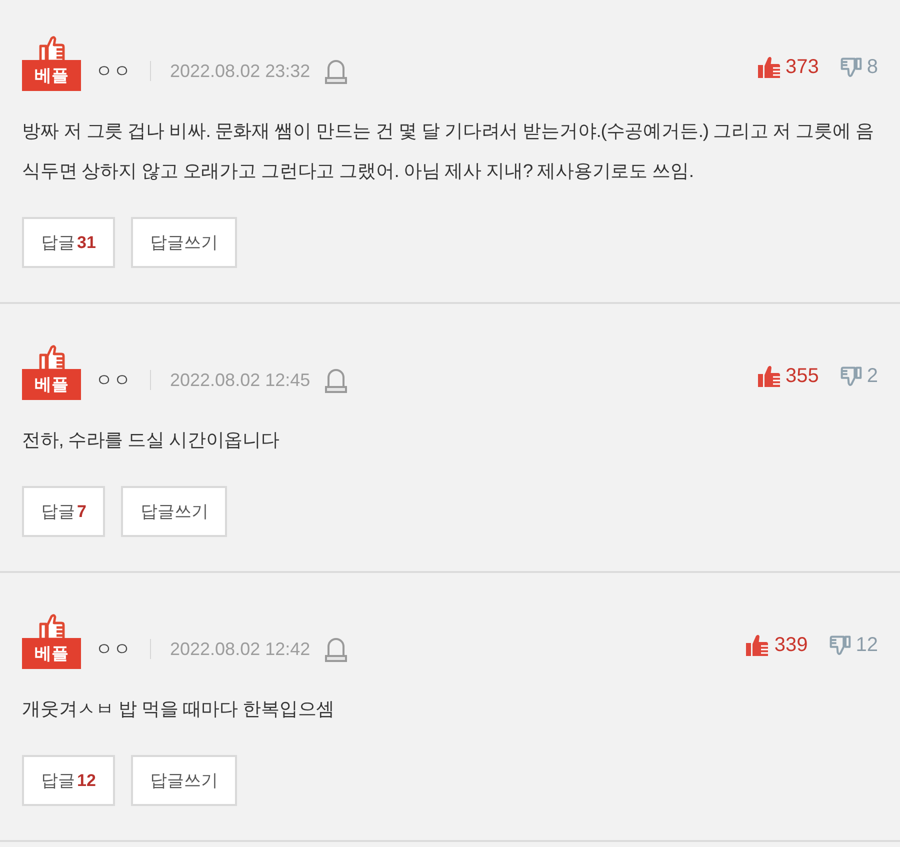  What do you see at coordinates (791, 645) in the screenshot?
I see `like-count: 339` at bounding box center [791, 645].